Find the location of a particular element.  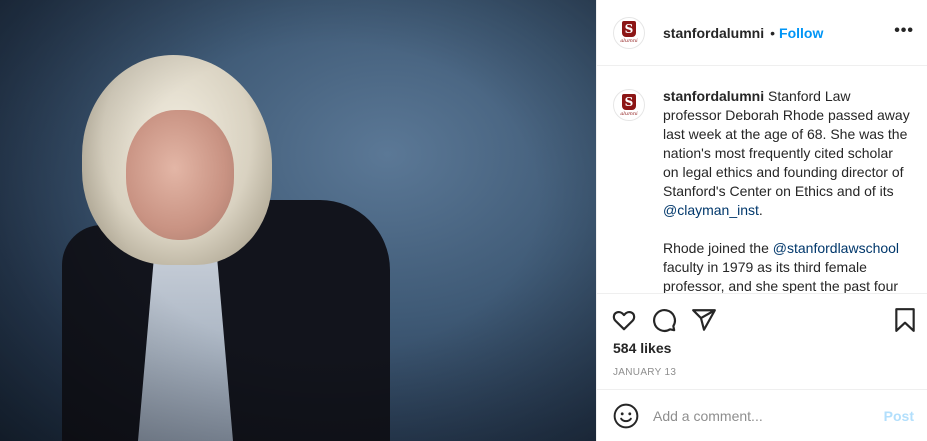

more-options-icon: ••• is located at coordinates (904, 31).